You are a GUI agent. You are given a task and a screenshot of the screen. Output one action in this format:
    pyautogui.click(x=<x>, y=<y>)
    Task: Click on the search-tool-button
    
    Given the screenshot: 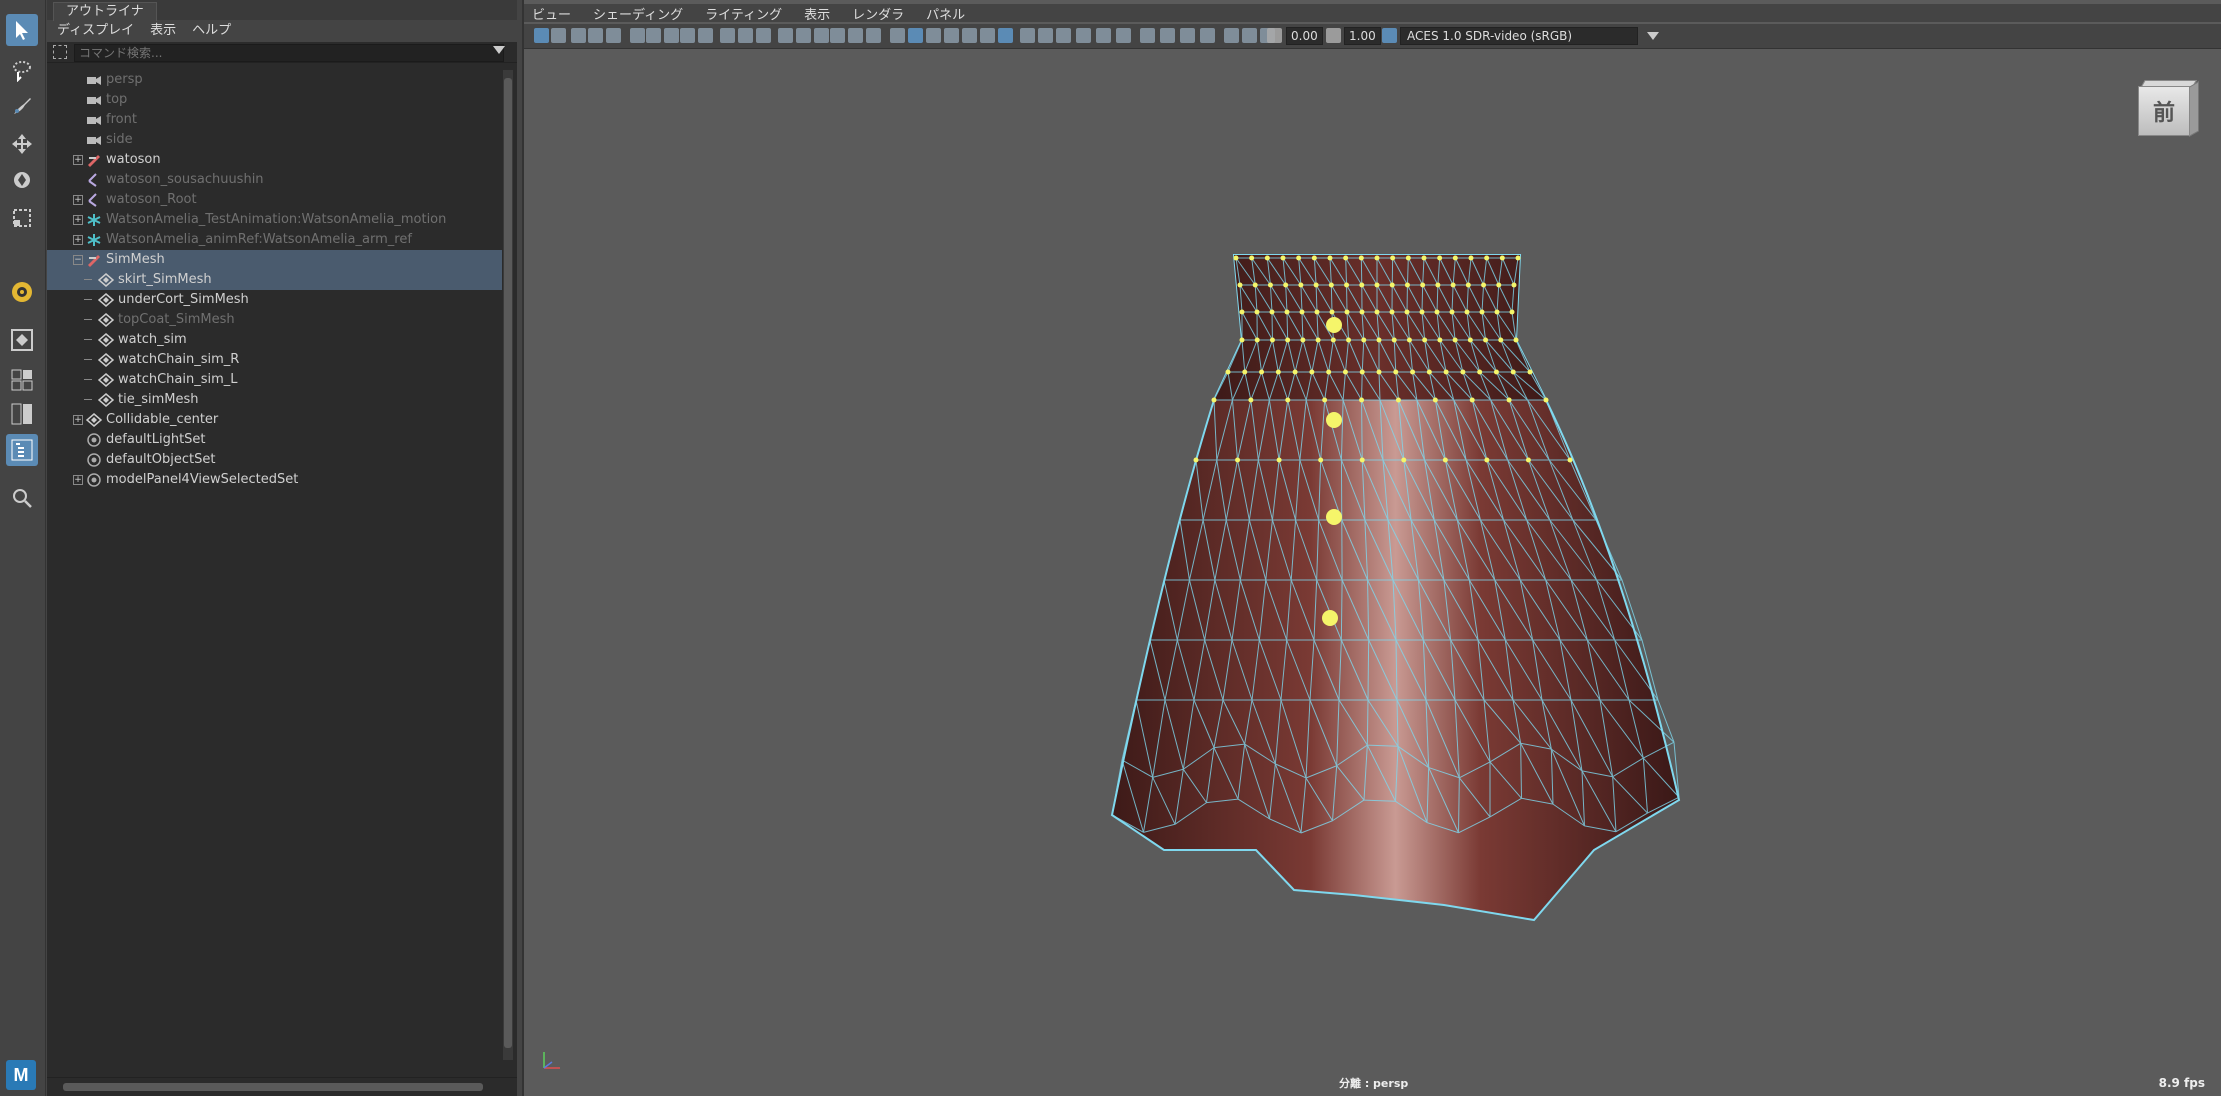 What is the action you would take?
    pyautogui.click(x=22, y=498)
    